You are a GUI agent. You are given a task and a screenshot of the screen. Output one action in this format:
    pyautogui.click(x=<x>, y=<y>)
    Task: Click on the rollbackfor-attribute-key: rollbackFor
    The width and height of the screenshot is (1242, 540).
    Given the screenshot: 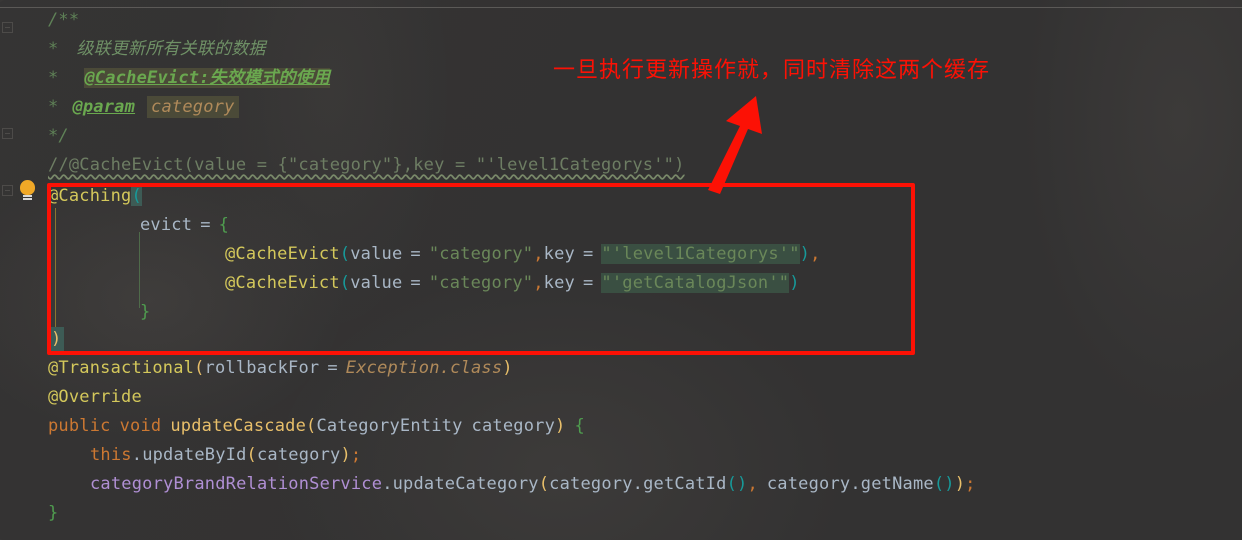 What is the action you would take?
    pyautogui.click(x=262, y=368)
    